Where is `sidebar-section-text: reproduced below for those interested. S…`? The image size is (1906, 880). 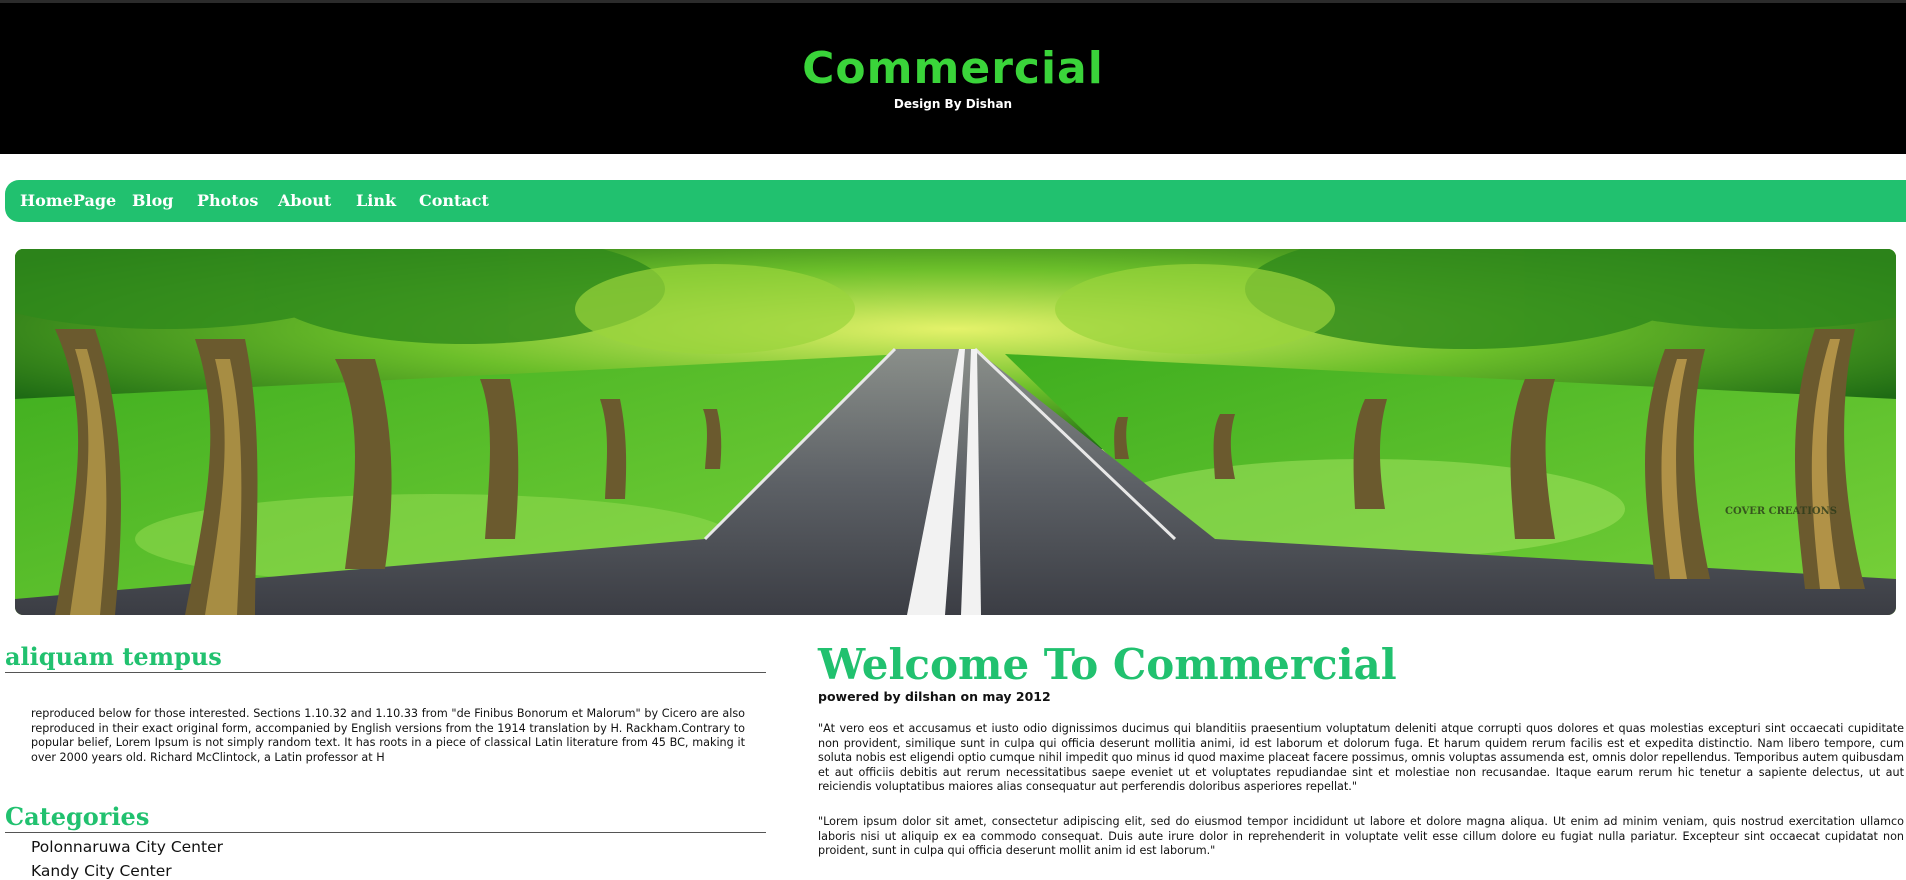 sidebar-section-text: reproduced below for those interested. S… is located at coordinates (388, 735).